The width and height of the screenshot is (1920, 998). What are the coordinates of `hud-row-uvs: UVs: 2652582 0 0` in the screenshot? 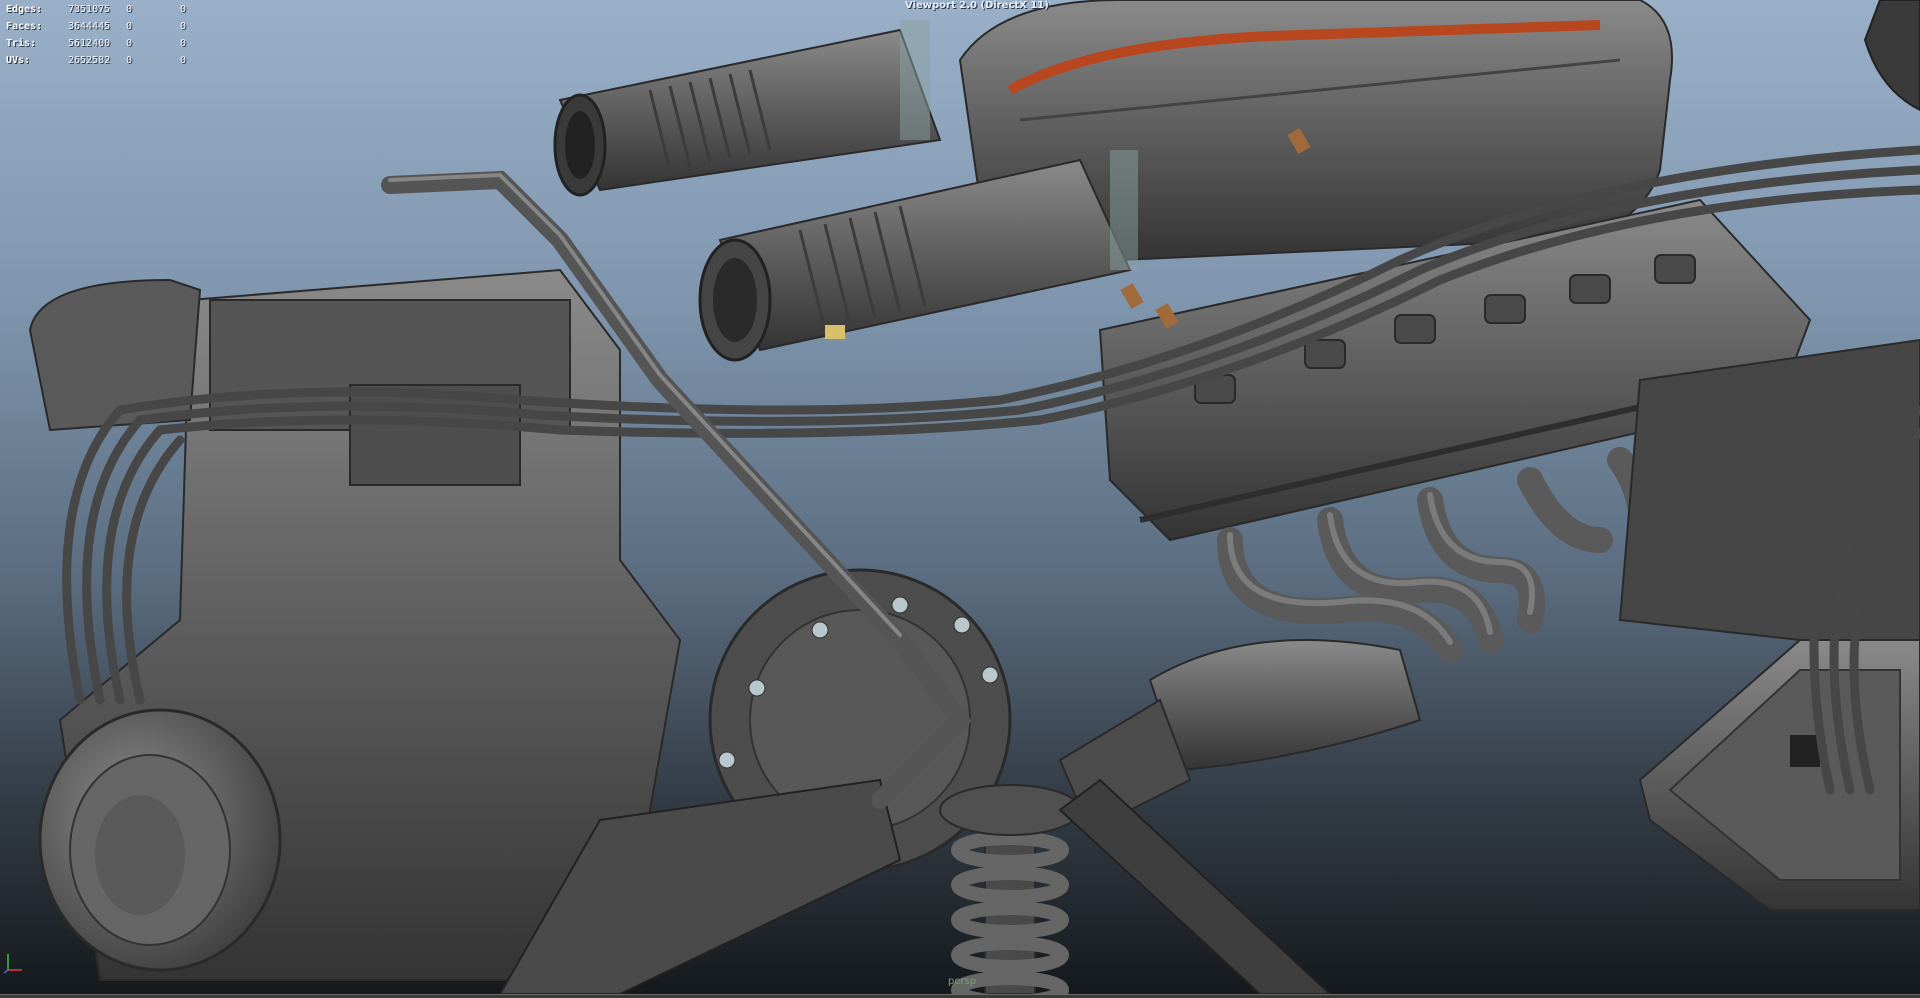 It's located at (120, 60).